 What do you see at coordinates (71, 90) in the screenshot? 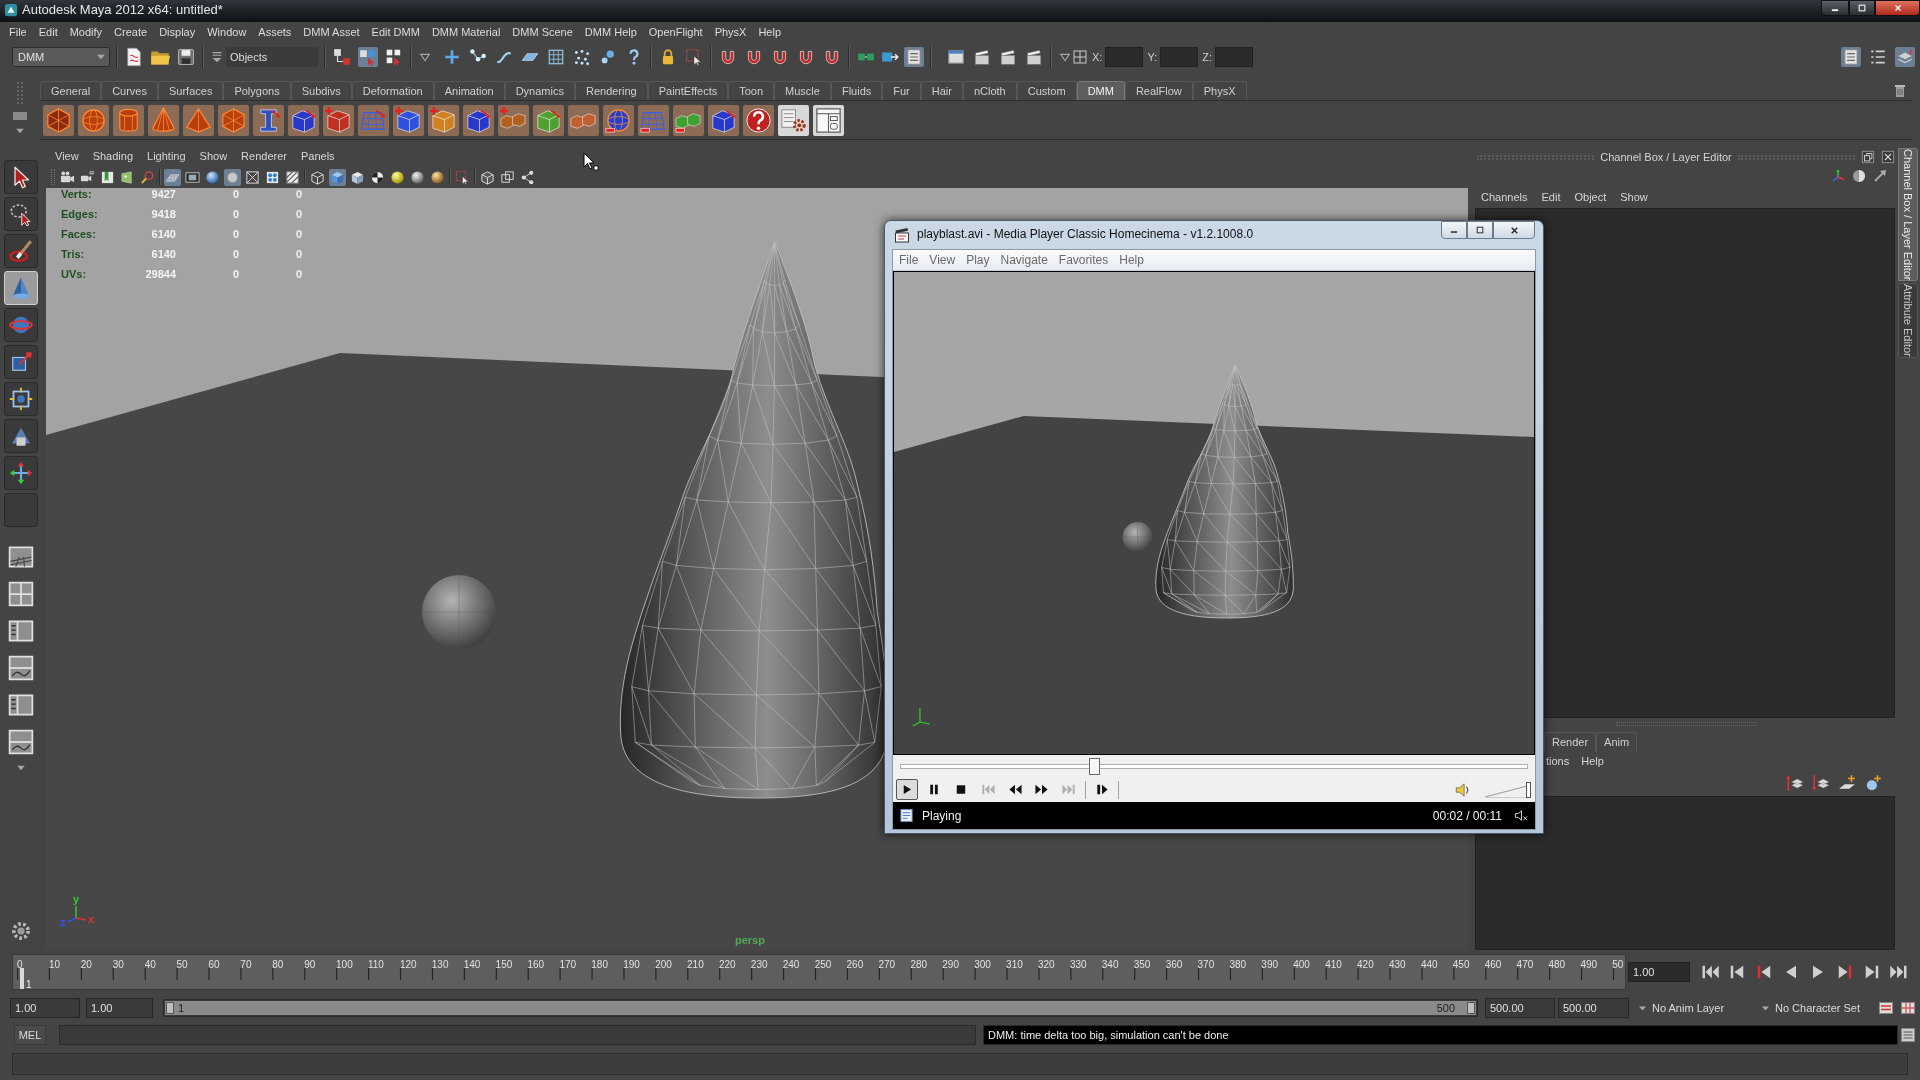
I see `shelf-tab: General` at bounding box center [71, 90].